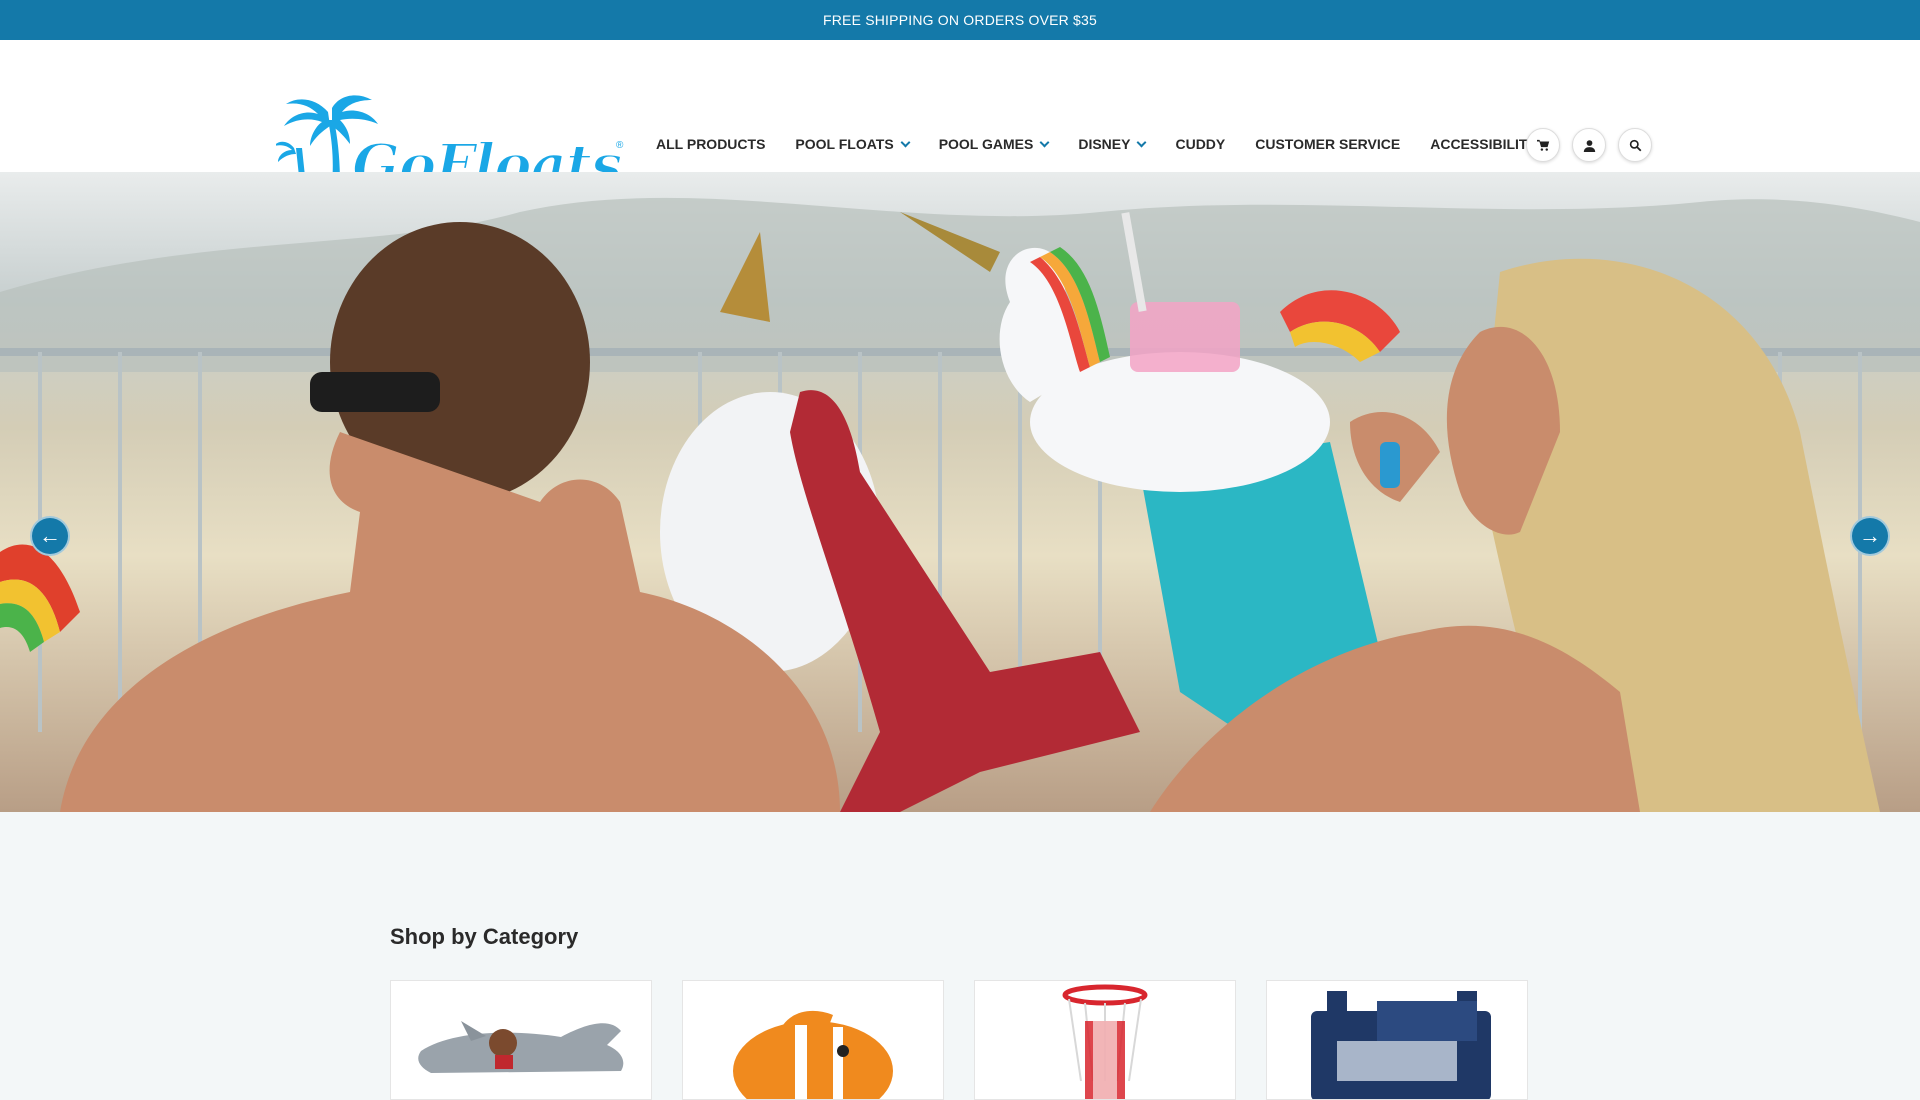 The image size is (1920, 1100). I want to click on cart-icon, so click(1542, 145).